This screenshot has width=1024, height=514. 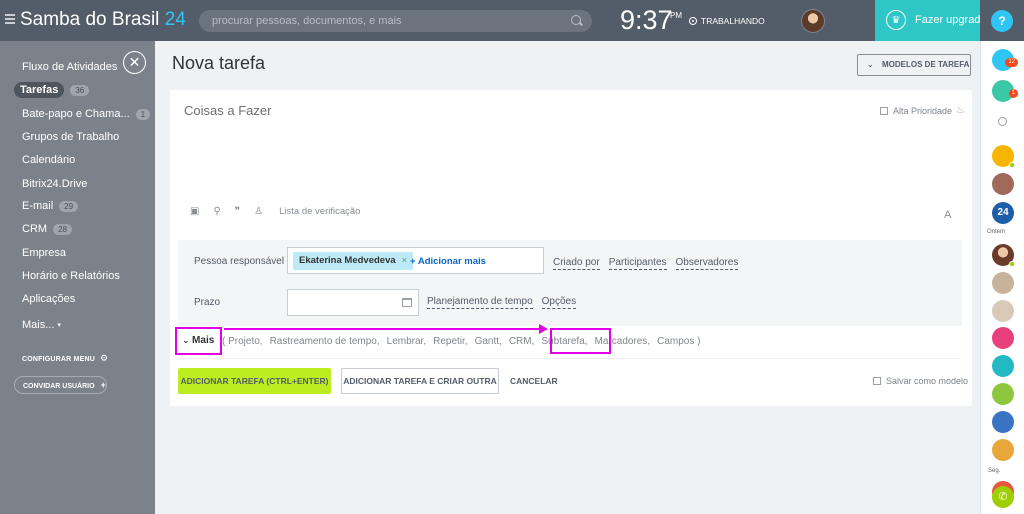 What do you see at coordinates (242, 341) in the screenshot?
I see `extra-project-link: ( Projeto,` at bounding box center [242, 341].